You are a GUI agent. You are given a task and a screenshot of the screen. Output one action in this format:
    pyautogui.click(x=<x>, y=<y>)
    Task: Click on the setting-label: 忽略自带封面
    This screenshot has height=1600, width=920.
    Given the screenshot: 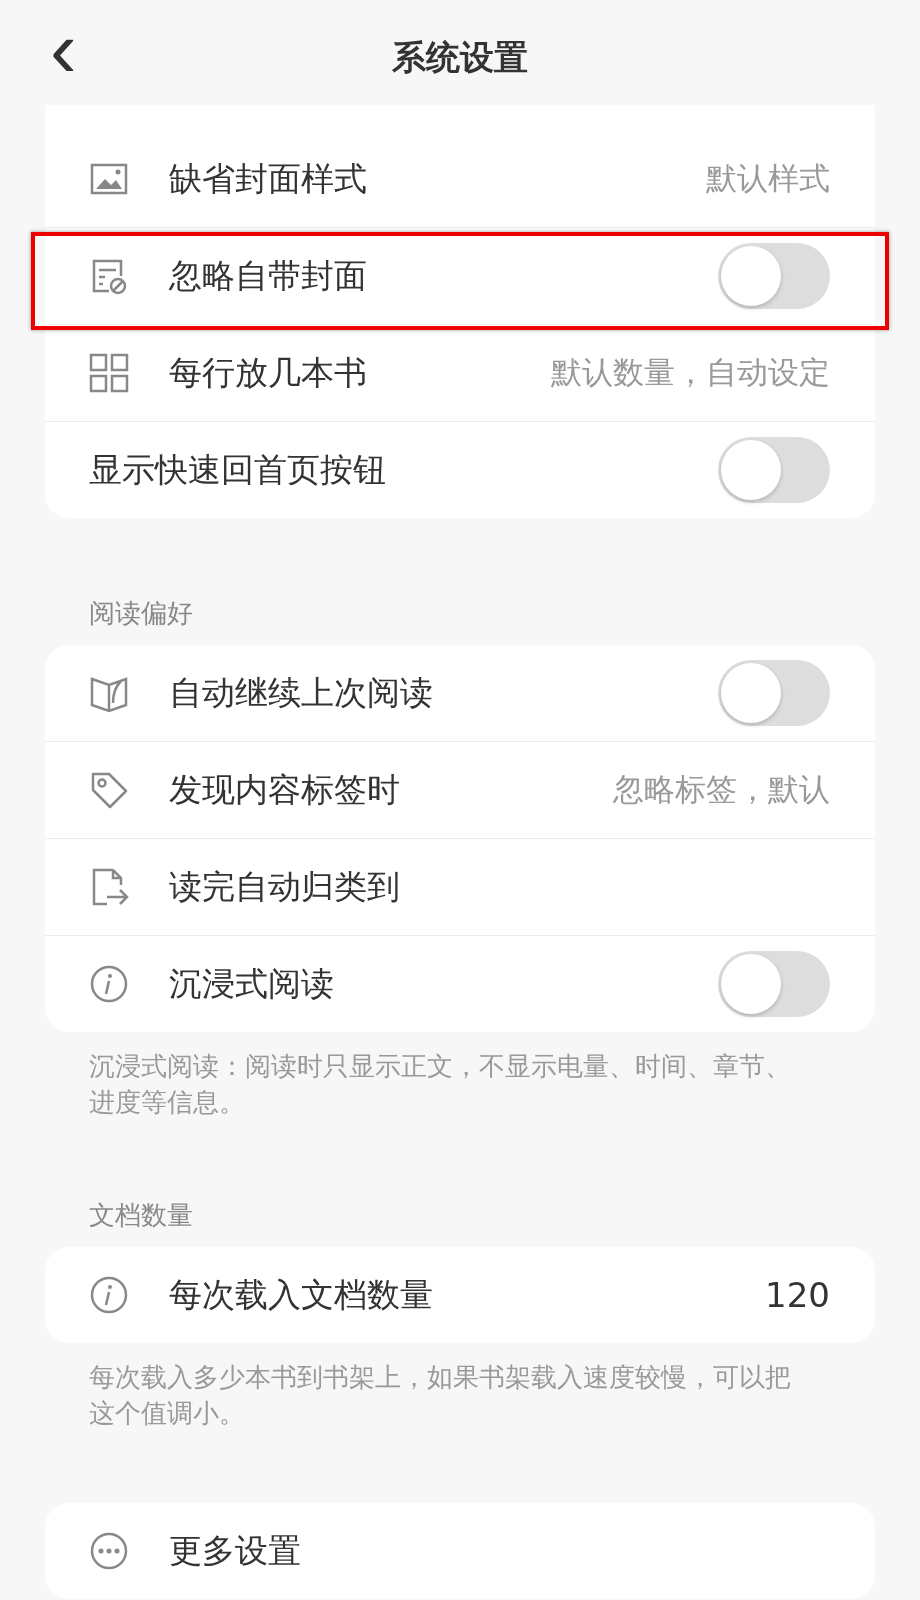 What is the action you would take?
    pyautogui.click(x=443, y=276)
    